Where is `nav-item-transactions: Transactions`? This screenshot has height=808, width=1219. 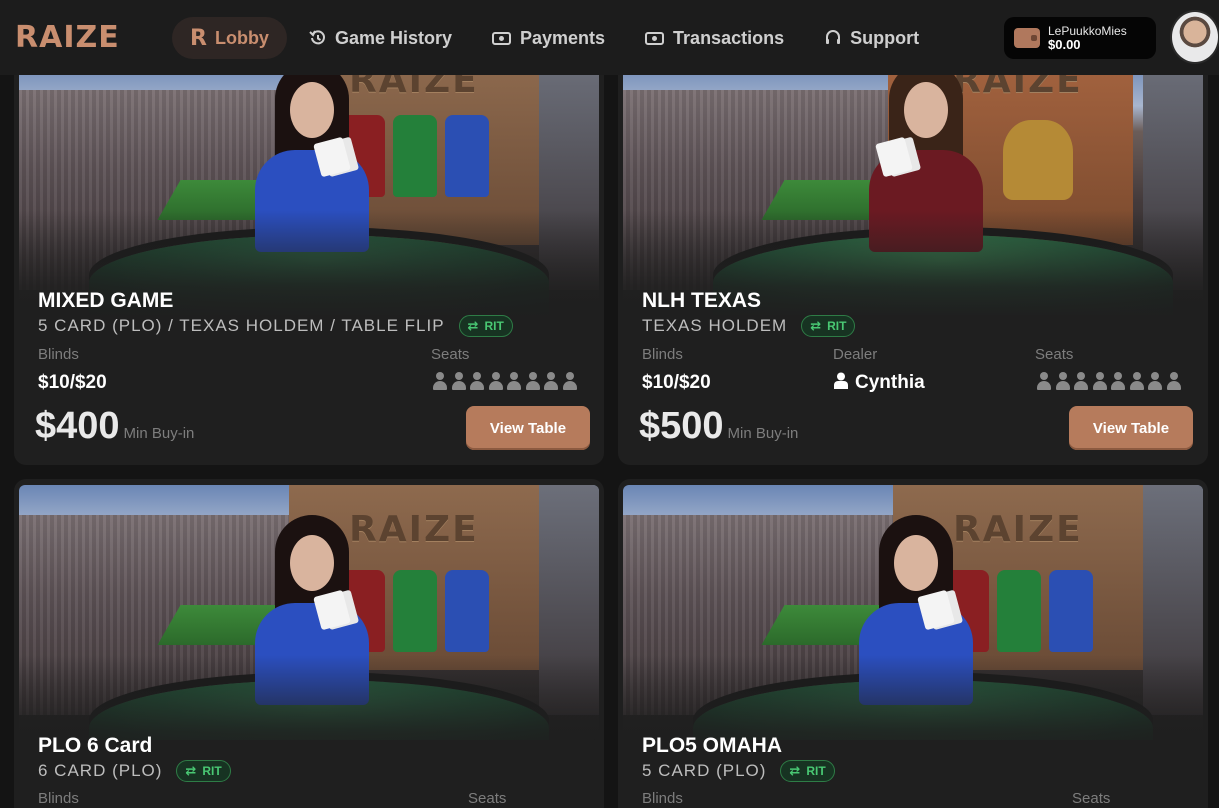
nav-item-transactions: Transactions is located at coordinates (714, 38).